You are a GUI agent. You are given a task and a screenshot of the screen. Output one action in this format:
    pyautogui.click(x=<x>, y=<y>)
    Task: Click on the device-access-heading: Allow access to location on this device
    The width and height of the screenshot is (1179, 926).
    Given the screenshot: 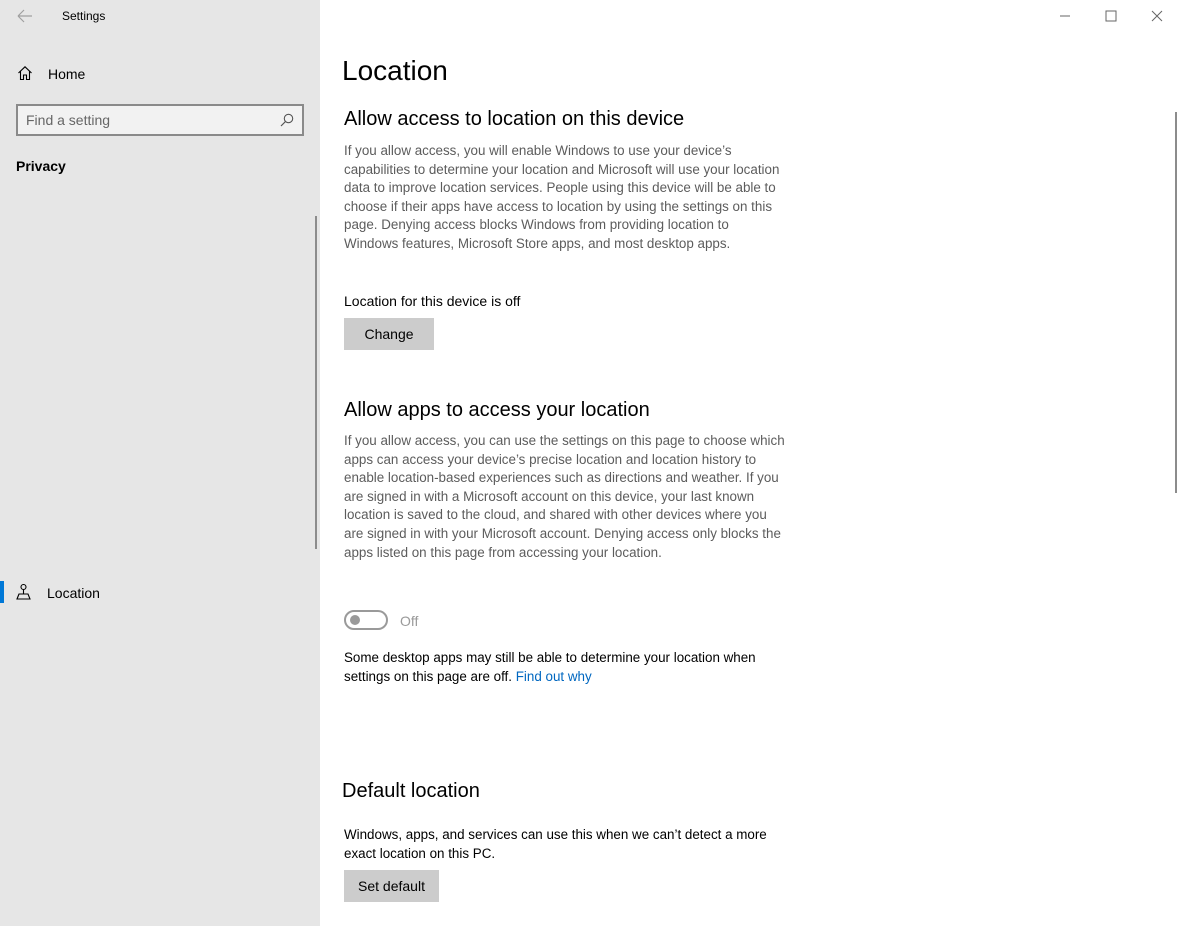 What is the action you would take?
    pyautogui.click(x=514, y=119)
    